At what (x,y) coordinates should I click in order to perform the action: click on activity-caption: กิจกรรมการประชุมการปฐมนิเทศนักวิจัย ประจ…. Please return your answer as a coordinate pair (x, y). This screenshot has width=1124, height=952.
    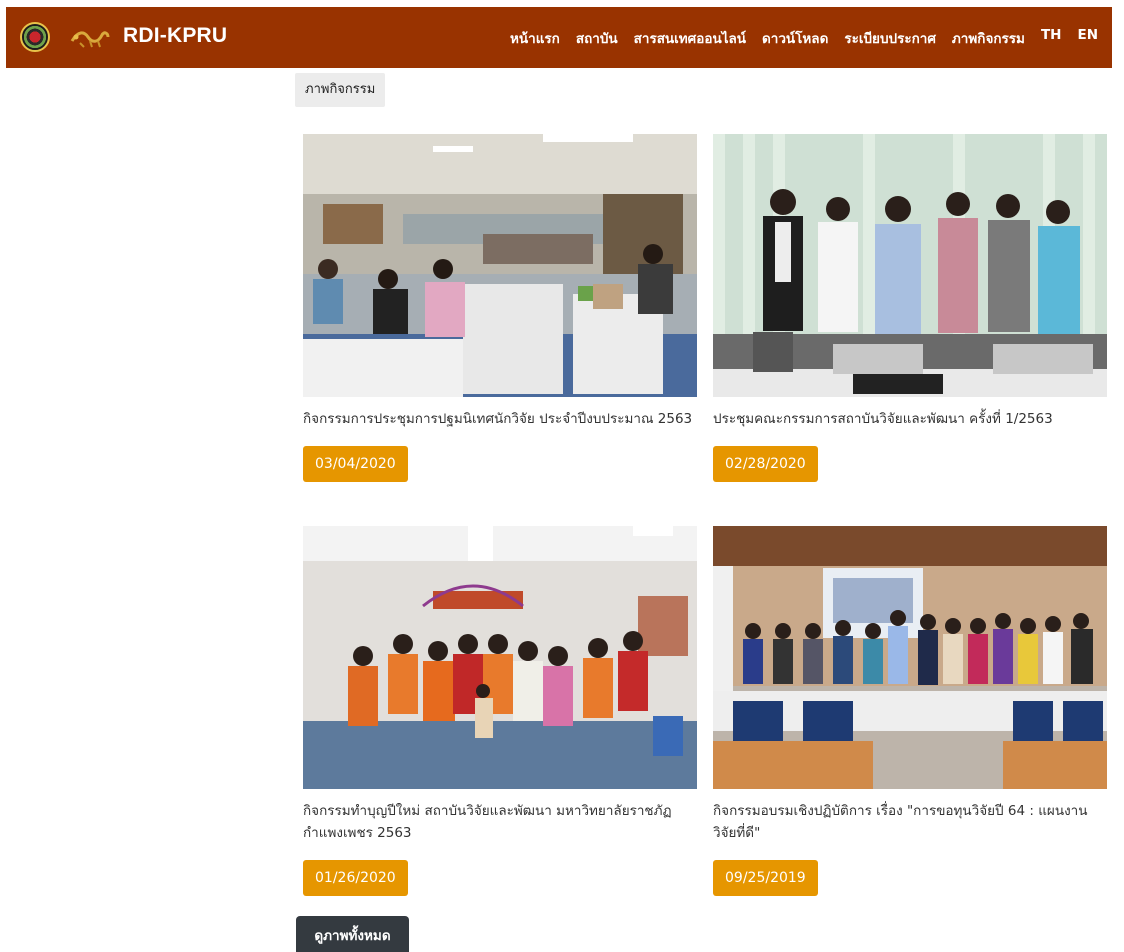
    Looking at the image, I should click on (501, 419).